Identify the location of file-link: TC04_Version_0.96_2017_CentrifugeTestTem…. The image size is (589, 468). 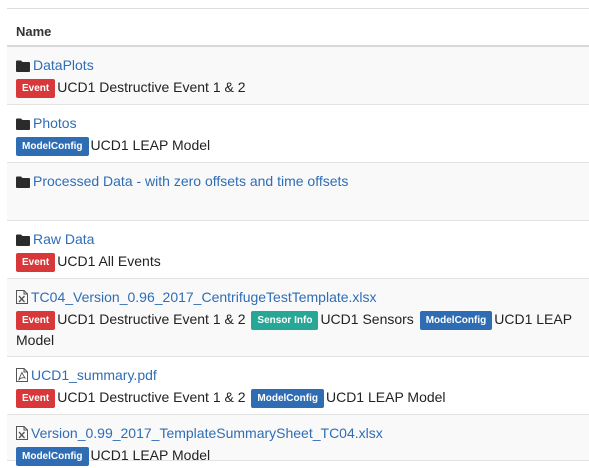
(204, 297).